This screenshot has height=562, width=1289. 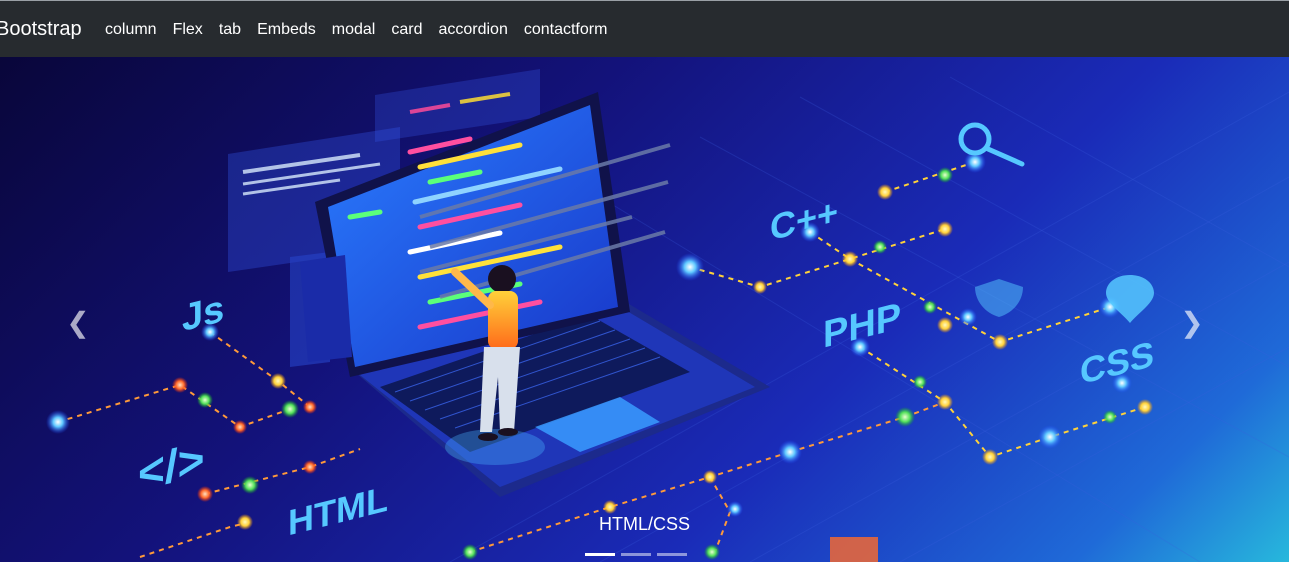 What do you see at coordinates (406, 30) in the screenshot?
I see `nav-link-card: card` at bounding box center [406, 30].